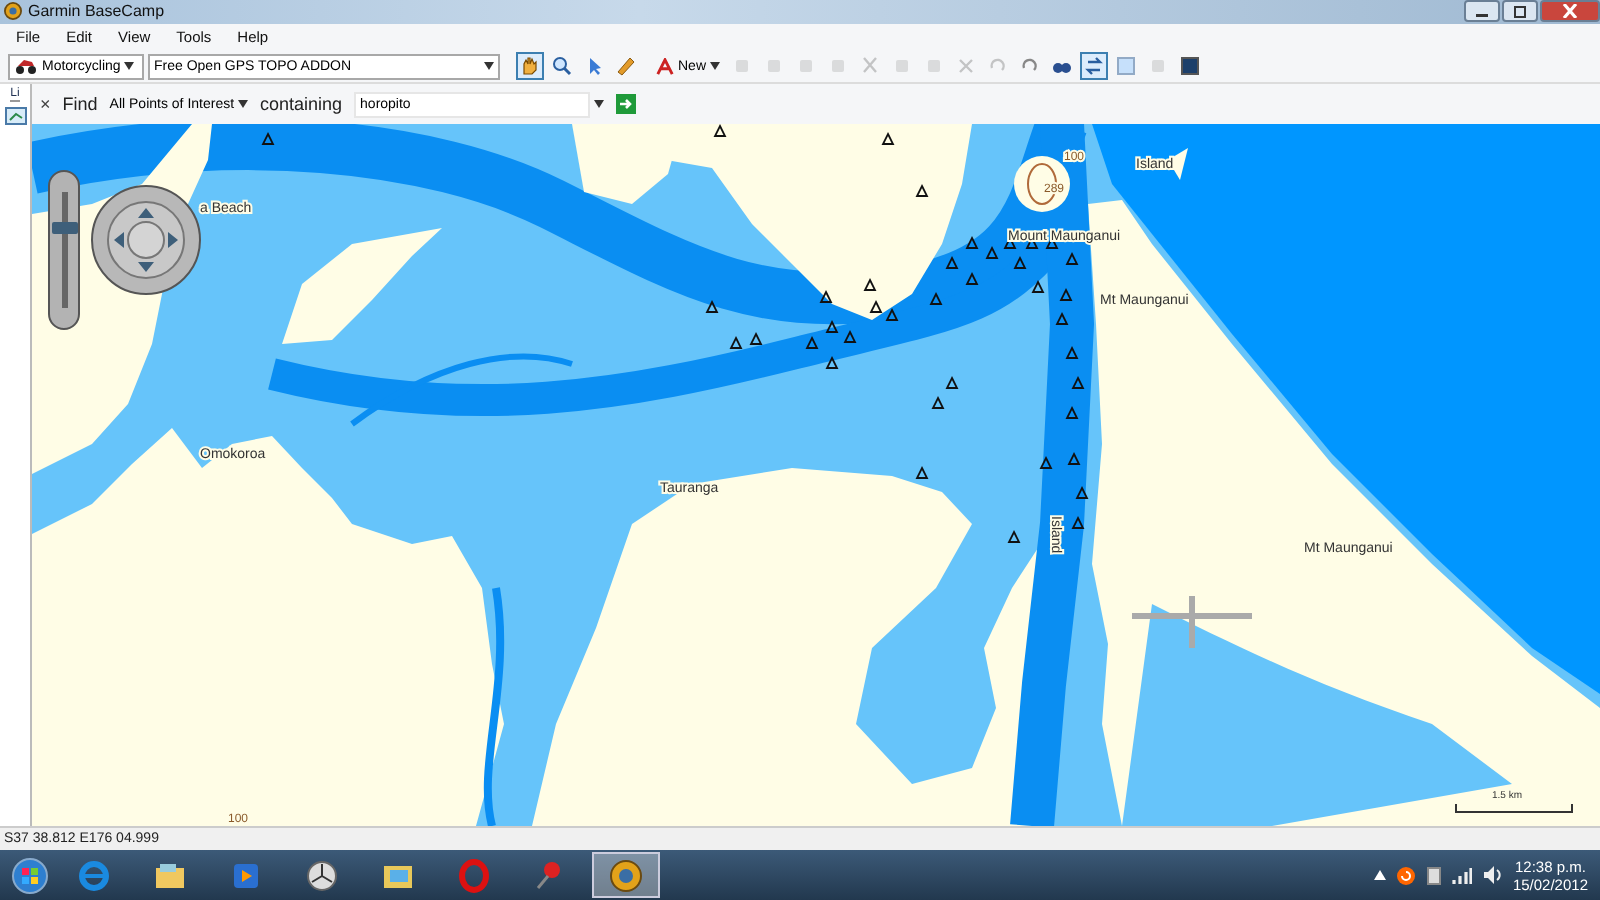 The width and height of the screenshot is (1600, 900). I want to click on taskbar-app-button, so click(626, 875).